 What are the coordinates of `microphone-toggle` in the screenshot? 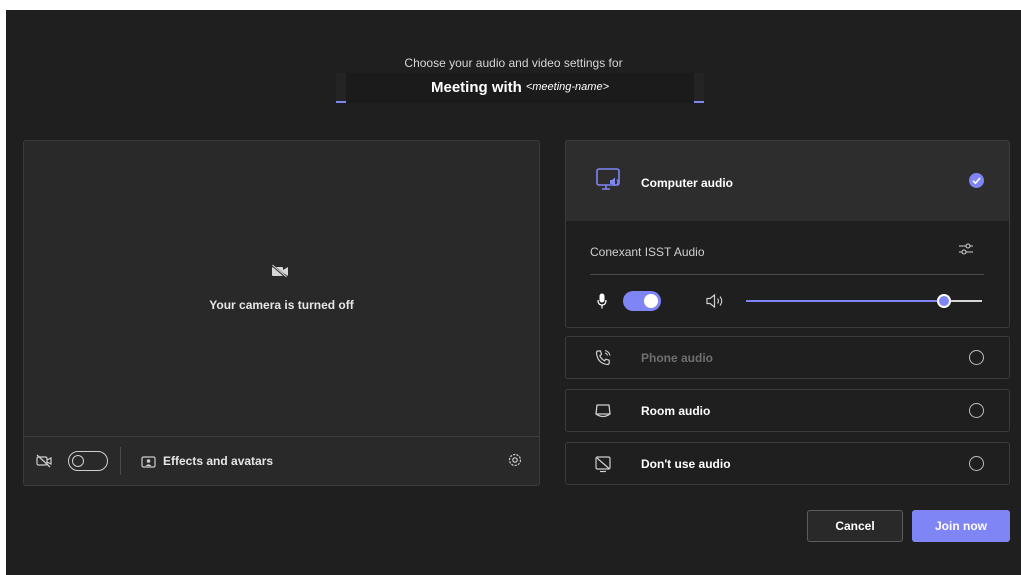 It's located at (642, 301).